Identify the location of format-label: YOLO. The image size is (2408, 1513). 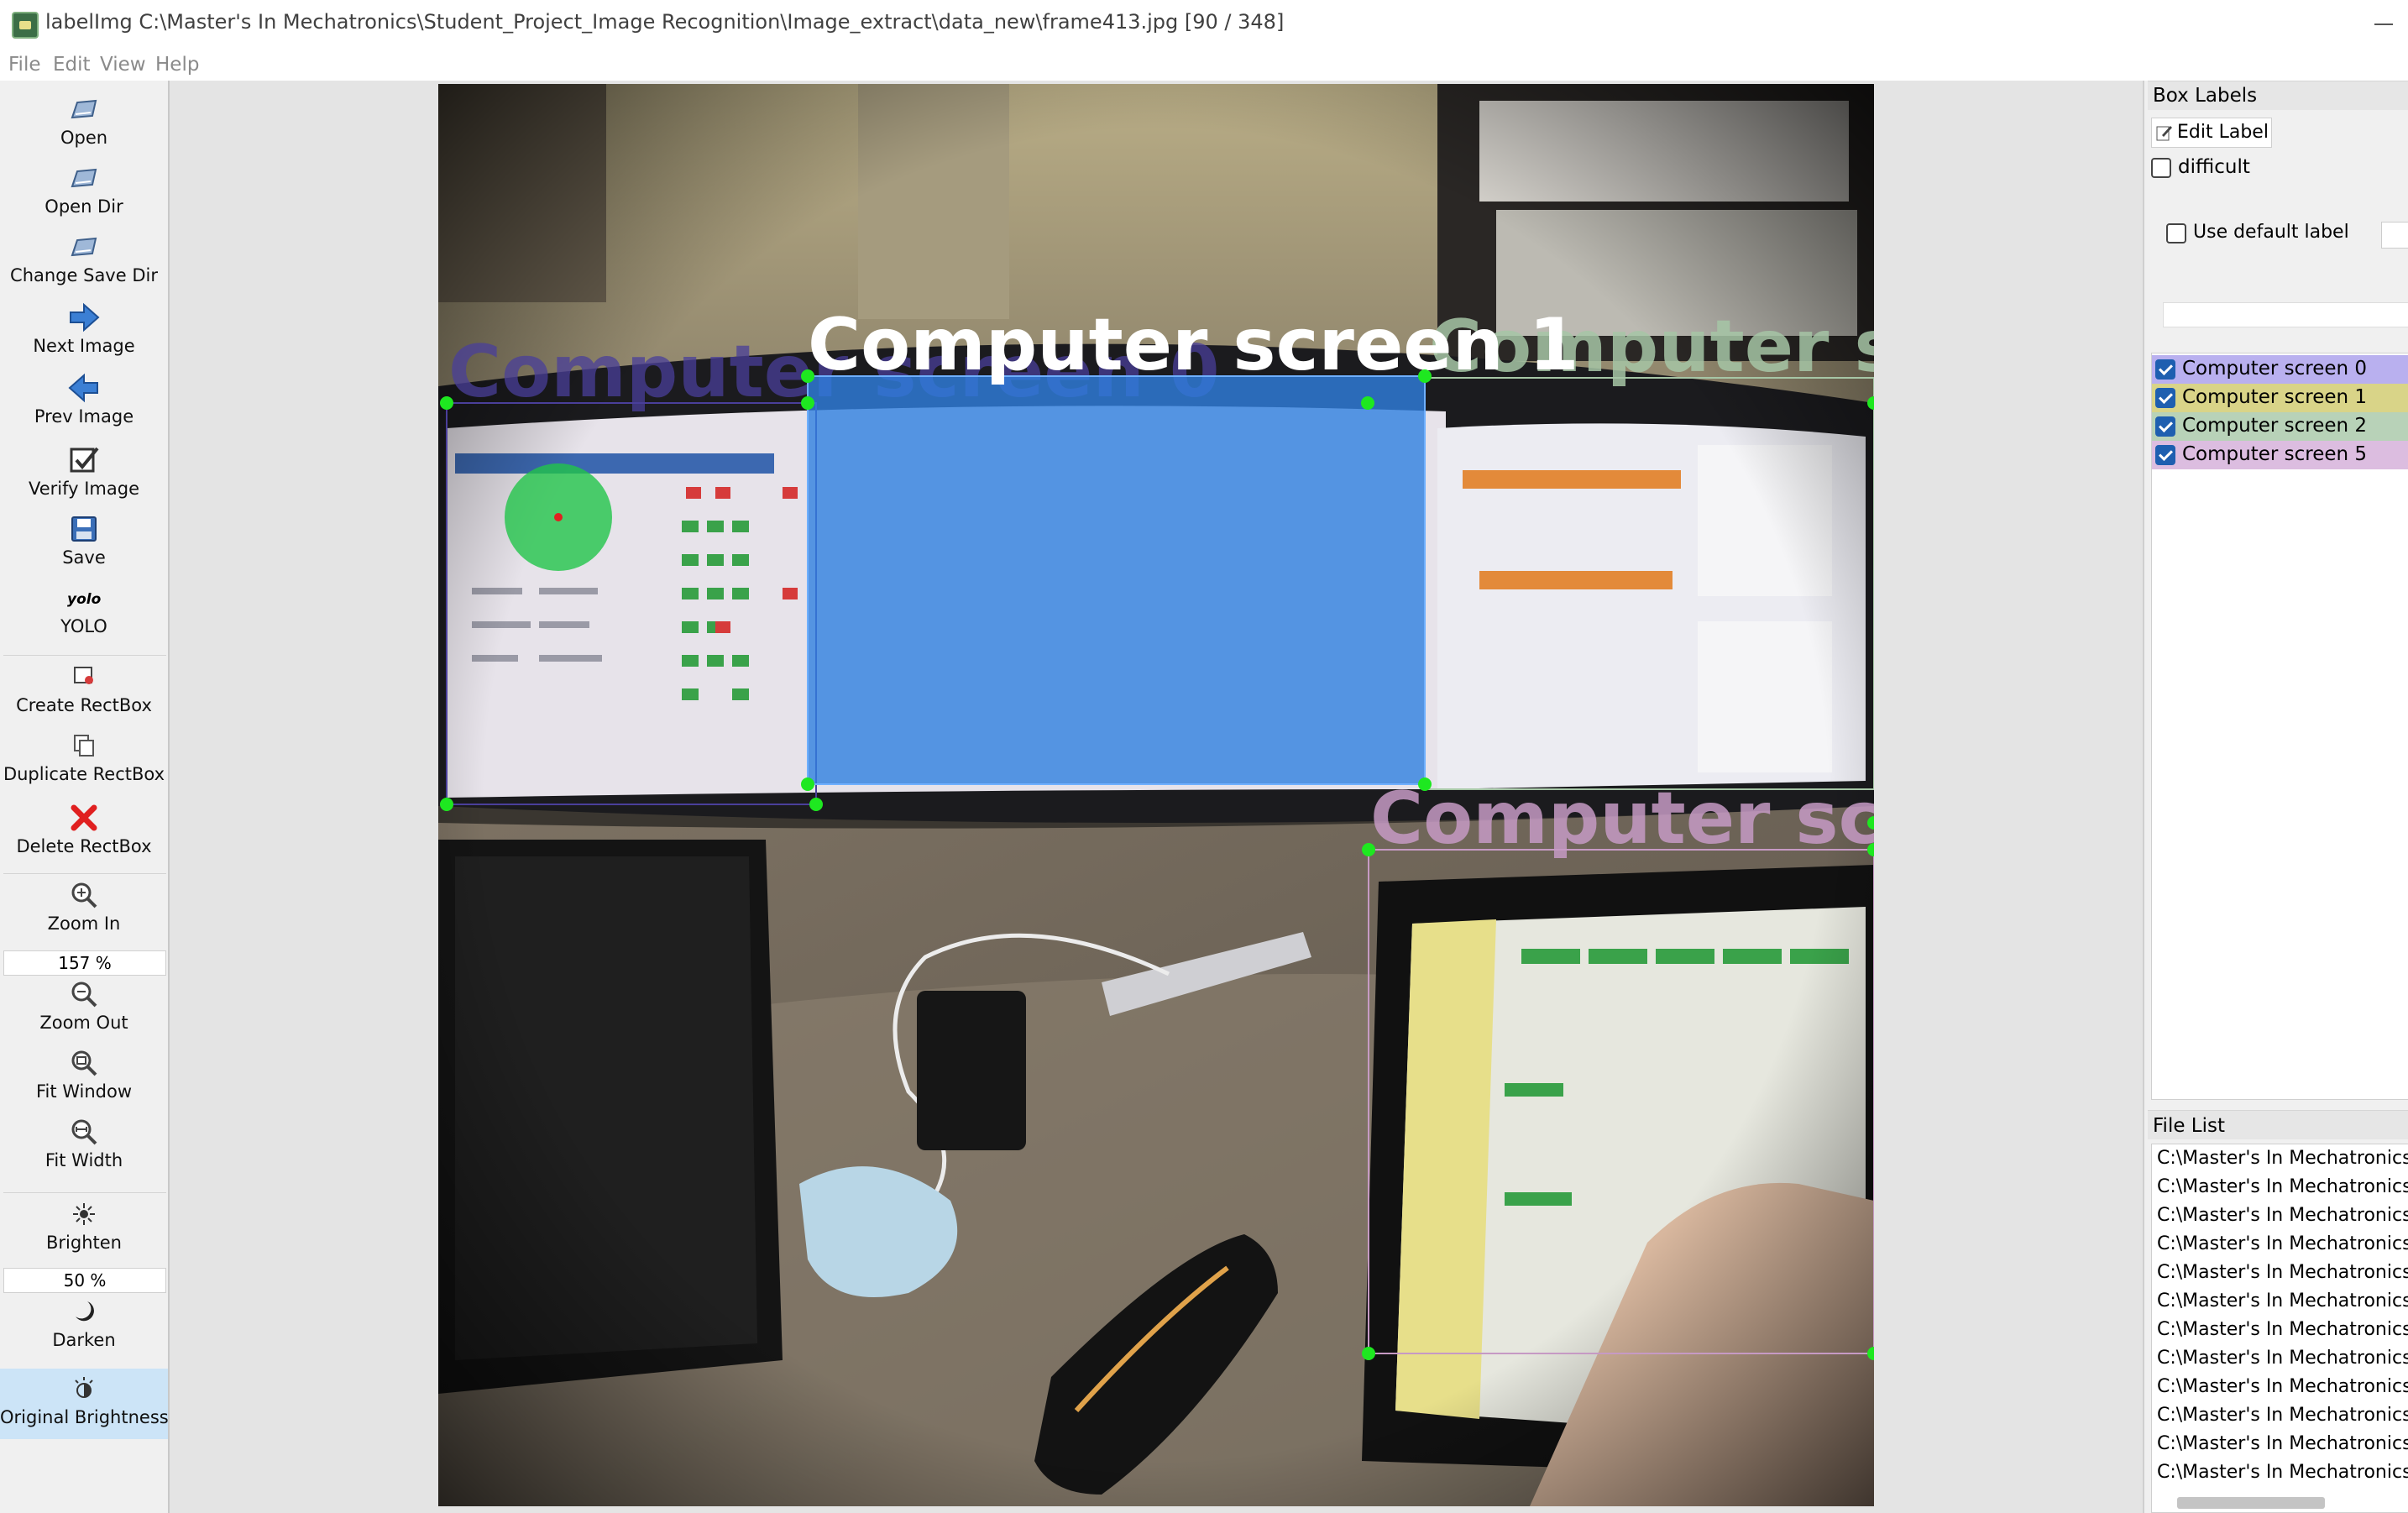
(83, 626).